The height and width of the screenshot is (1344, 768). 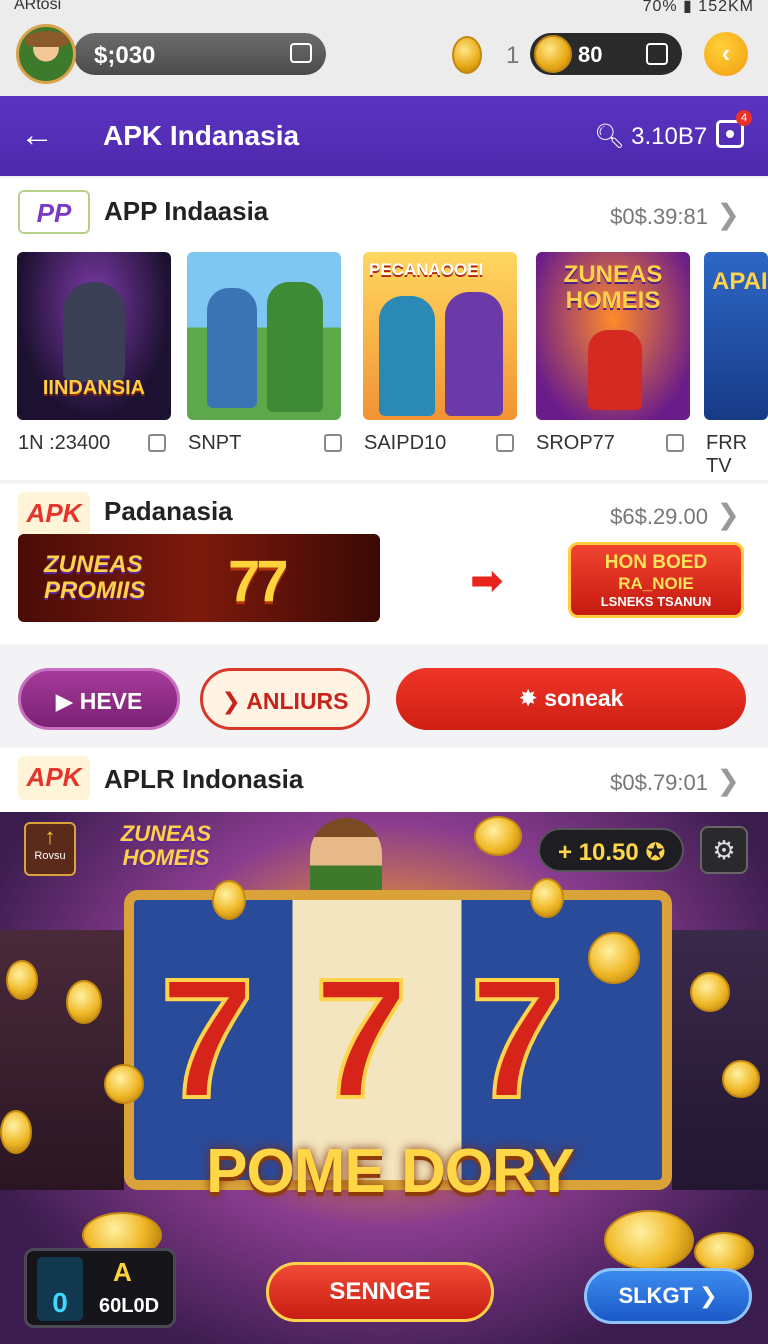 I want to click on page-title: APK Indanasia, so click(x=201, y=135).